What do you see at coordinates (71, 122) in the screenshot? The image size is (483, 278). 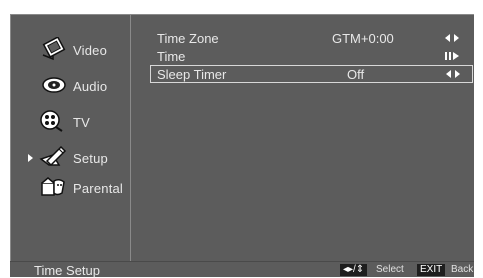 I see `sidebar-item-tv: TV` at bounding box center [71, 122].